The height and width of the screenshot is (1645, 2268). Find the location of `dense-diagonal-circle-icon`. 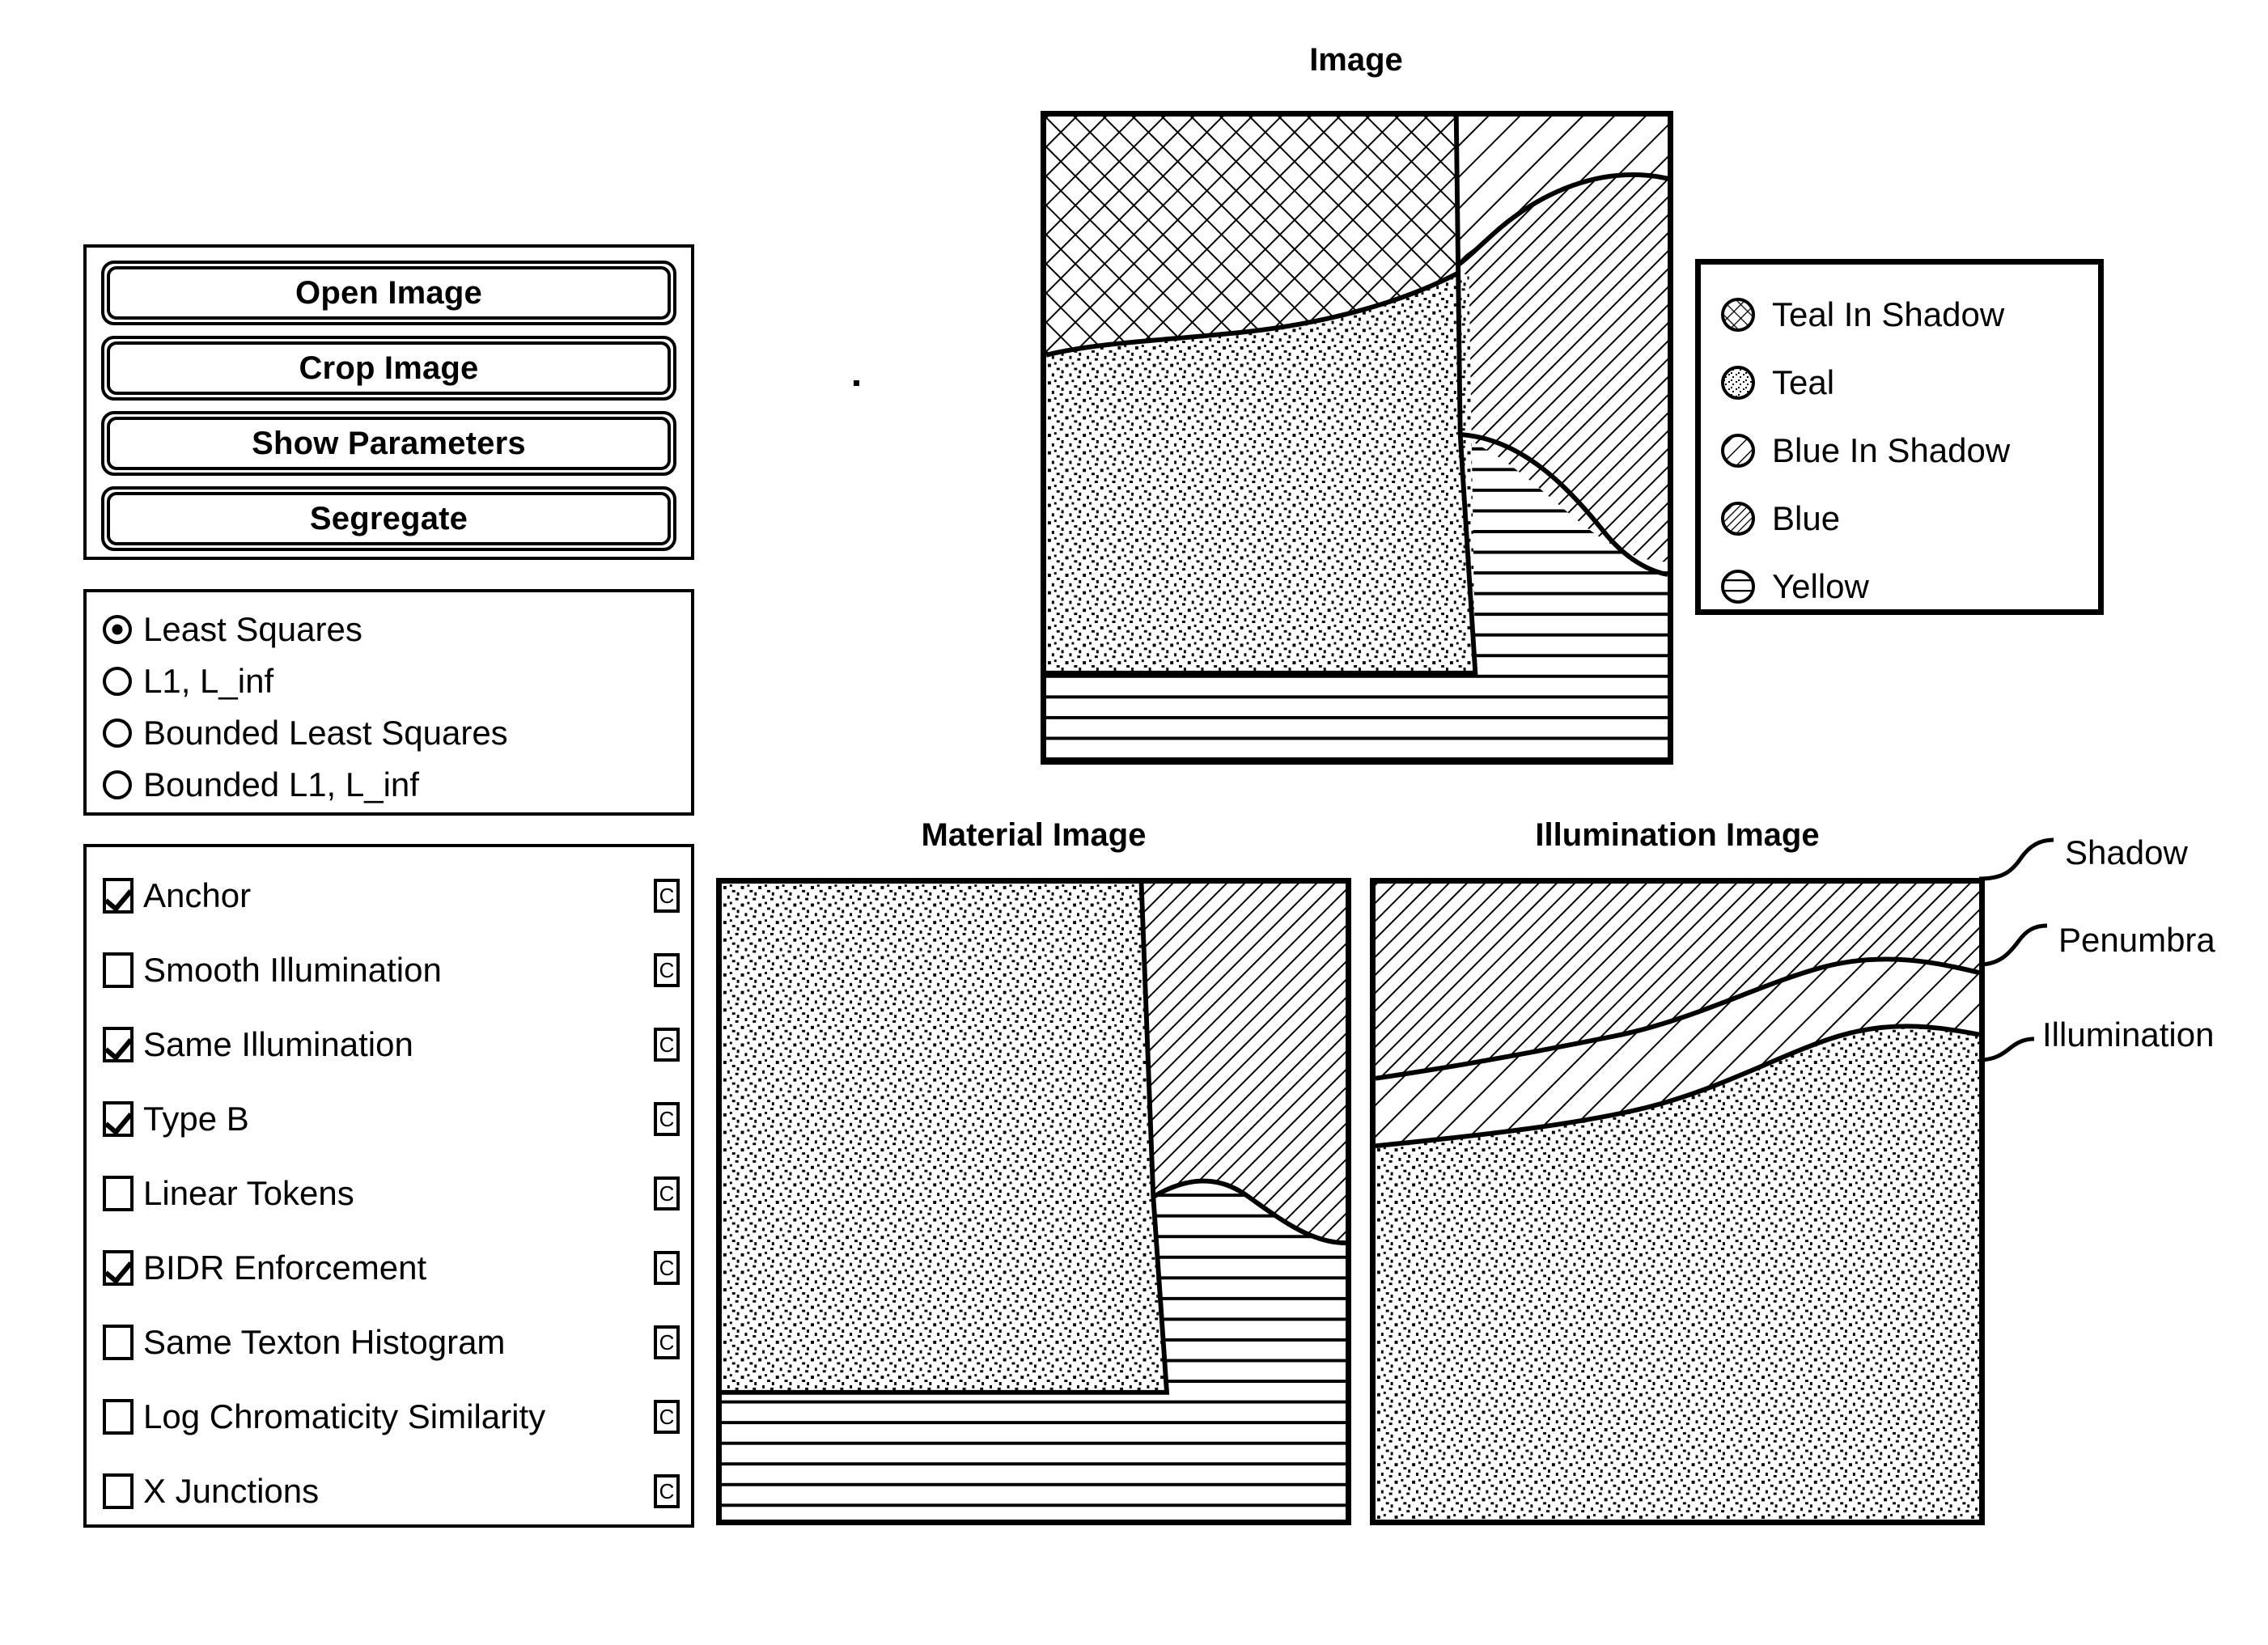

dense-diagonal-circle-icon is located at coordinates (1738, 518).